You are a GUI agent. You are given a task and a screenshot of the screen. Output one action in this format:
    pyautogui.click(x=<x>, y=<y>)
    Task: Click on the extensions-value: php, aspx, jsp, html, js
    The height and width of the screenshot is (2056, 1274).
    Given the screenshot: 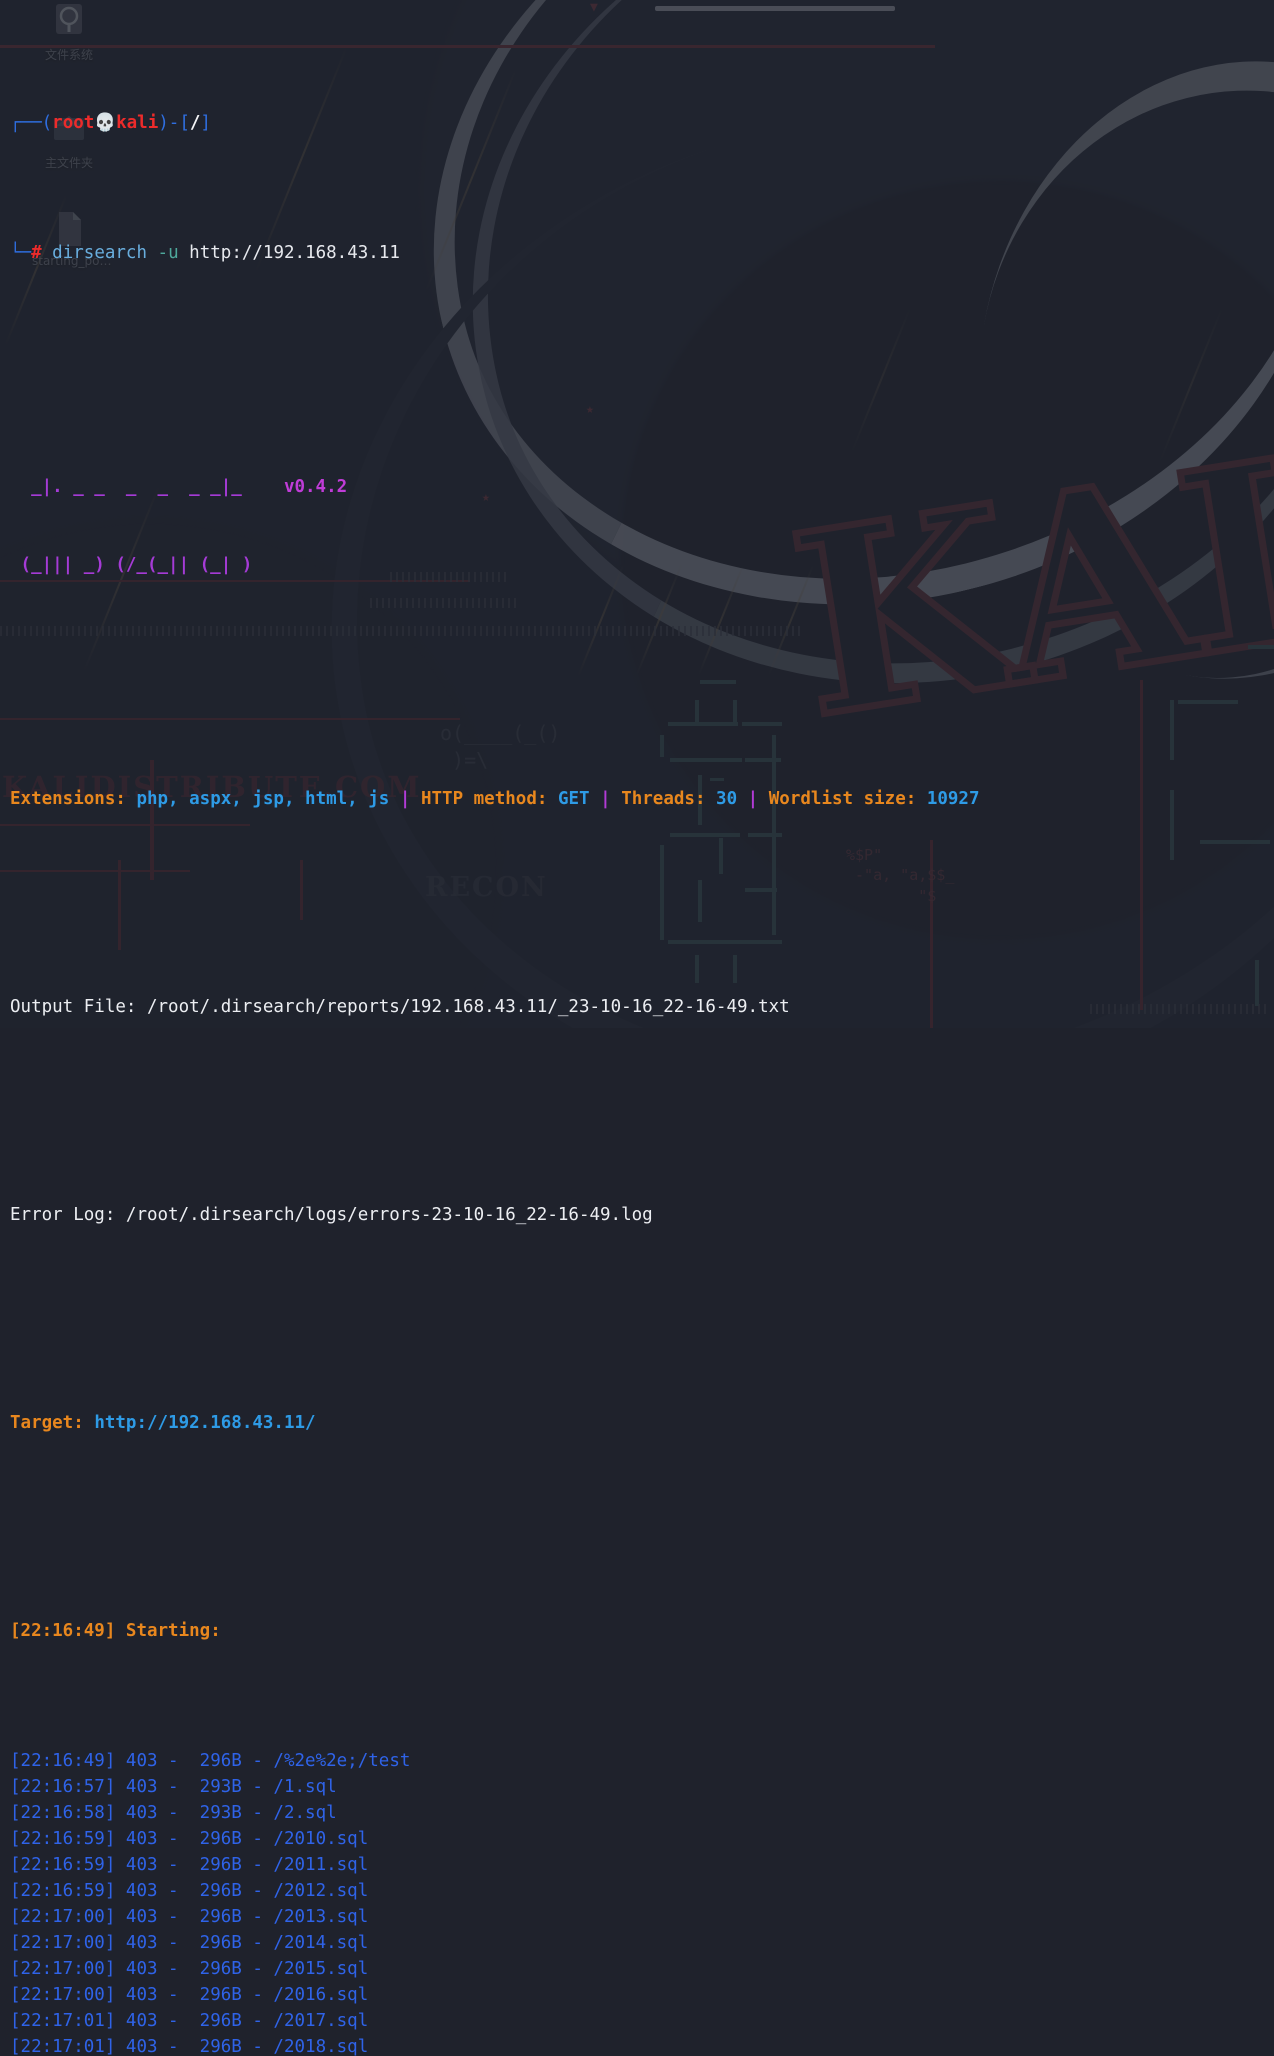 What is the action you would take?
    pyautogui.click(x=262, y=799)
    